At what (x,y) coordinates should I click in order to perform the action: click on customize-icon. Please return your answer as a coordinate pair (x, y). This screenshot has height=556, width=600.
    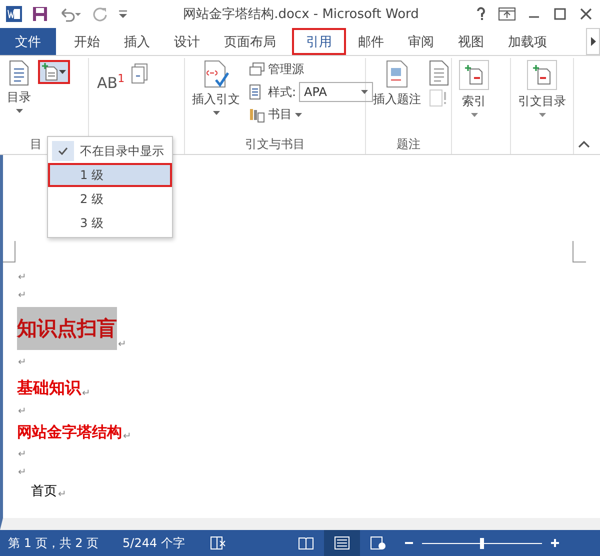
    Looking at the image, I should click on (123, 14).